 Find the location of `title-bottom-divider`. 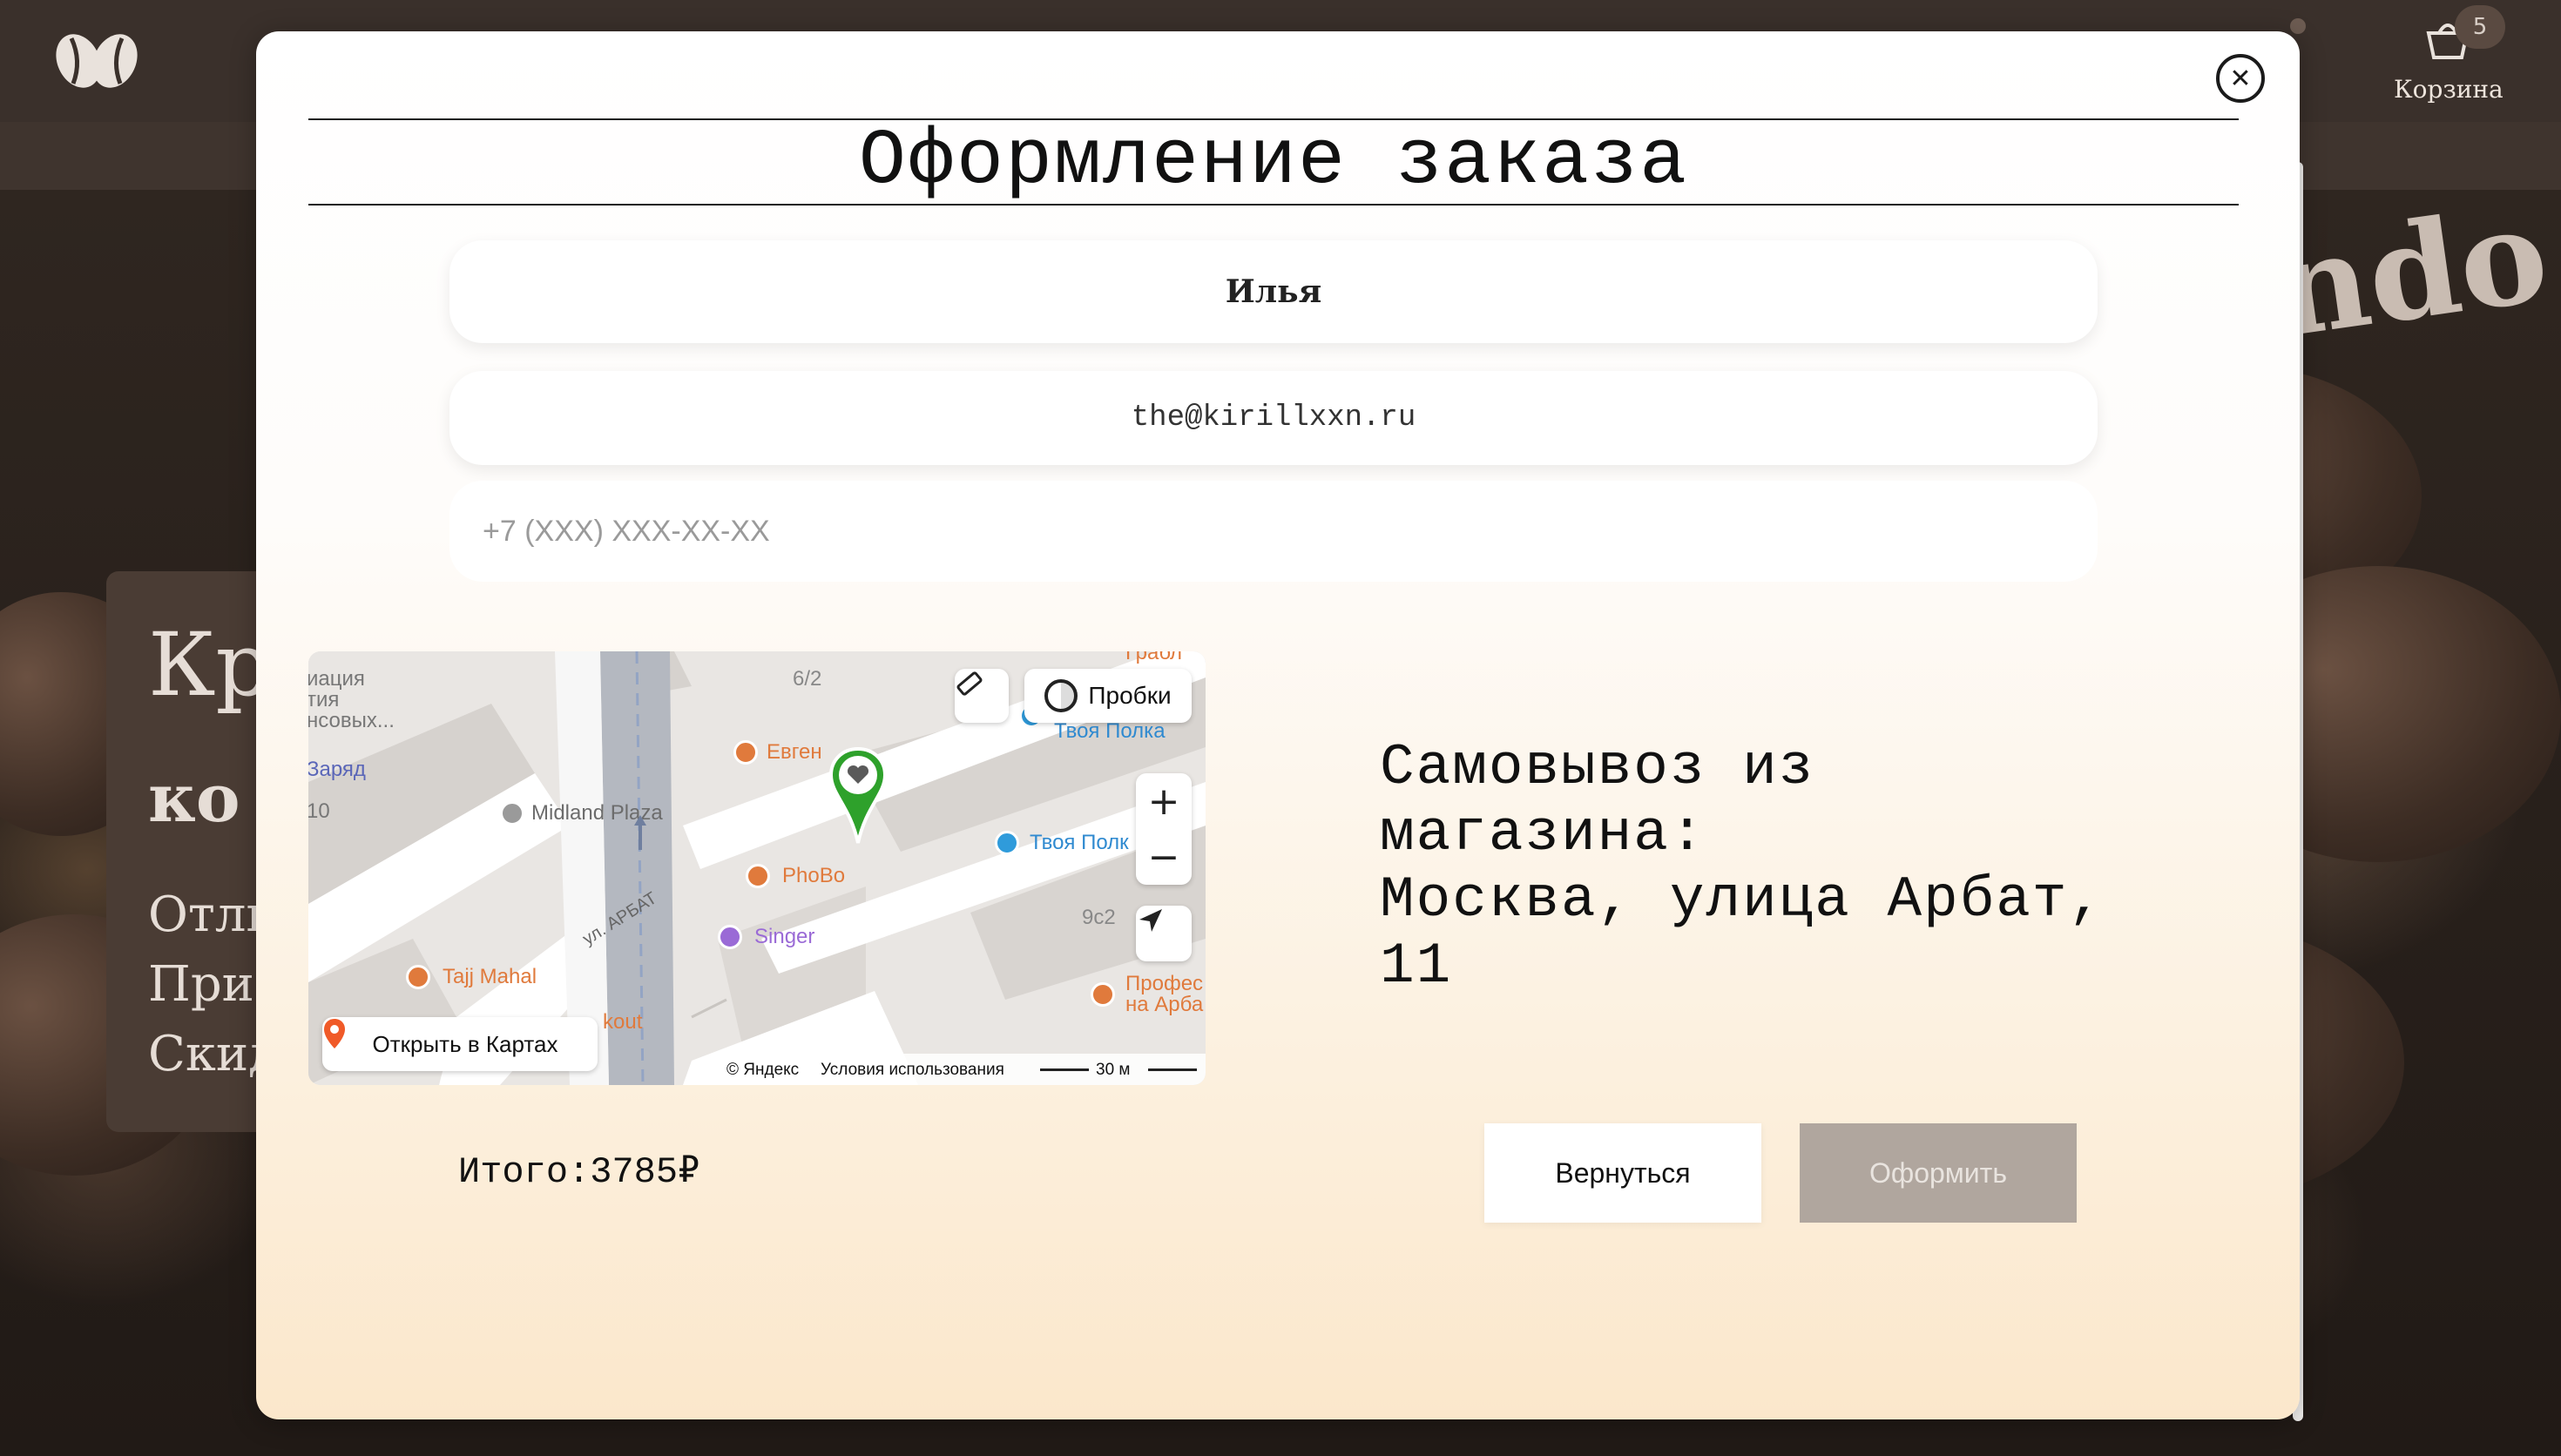

title-bottom-divider is located at coordinates (1273, 205).